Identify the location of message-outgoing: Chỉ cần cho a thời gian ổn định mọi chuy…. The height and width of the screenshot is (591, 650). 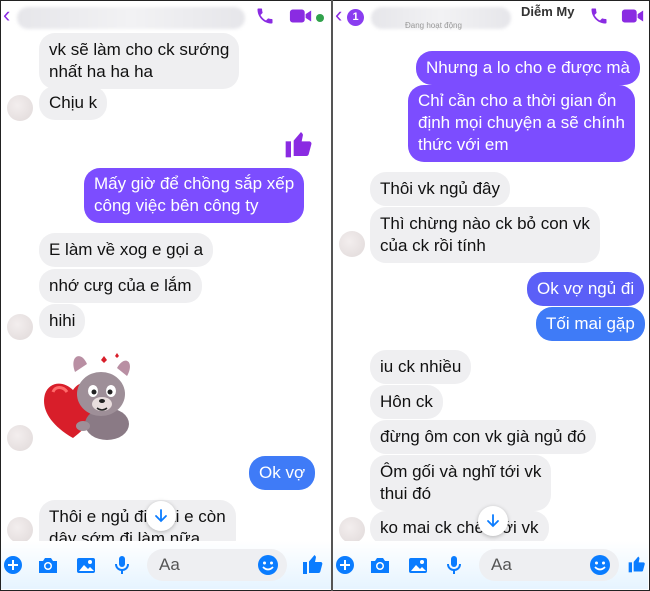
(521, 123).